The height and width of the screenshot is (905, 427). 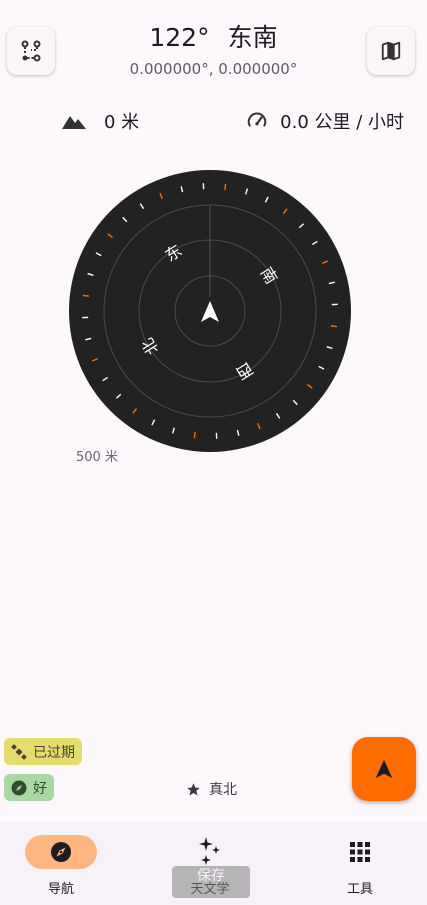 I want to click on direction-value: 东南, so click(x=252, y=37).